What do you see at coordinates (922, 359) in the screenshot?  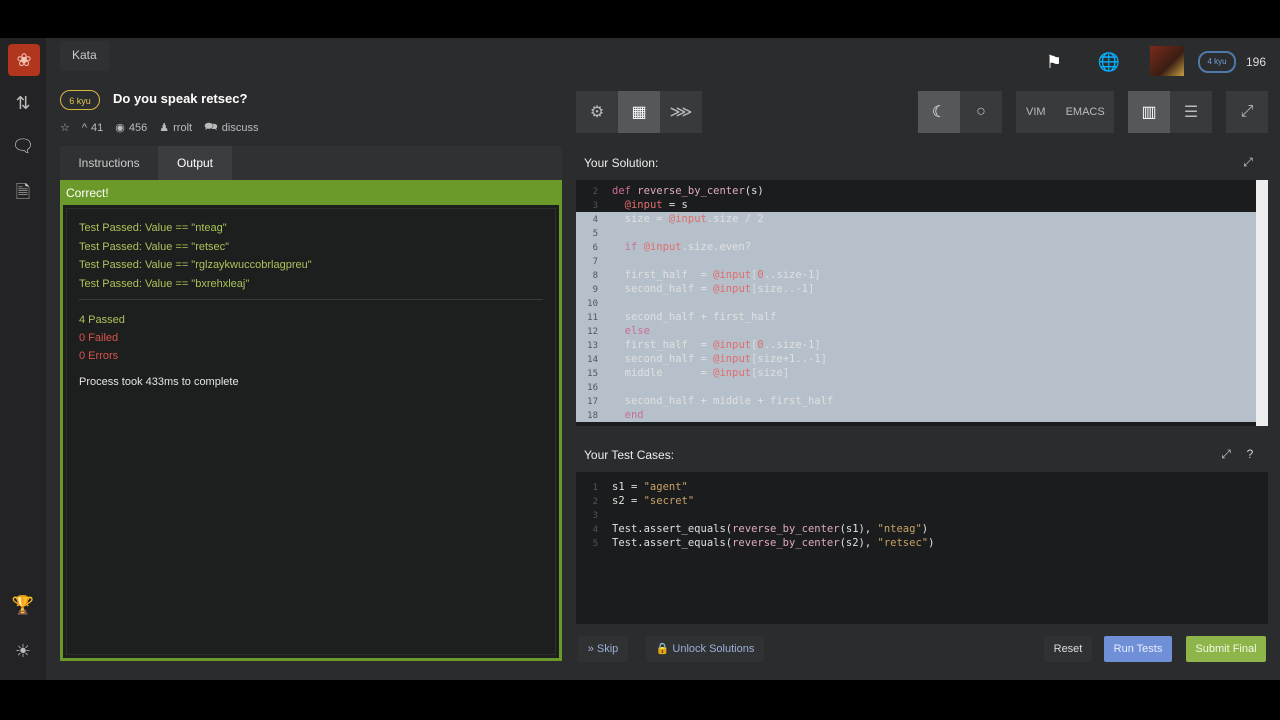 I see `code-line: 14 second_half = @input[size+1..-1]` at bounding box center [922, 359].